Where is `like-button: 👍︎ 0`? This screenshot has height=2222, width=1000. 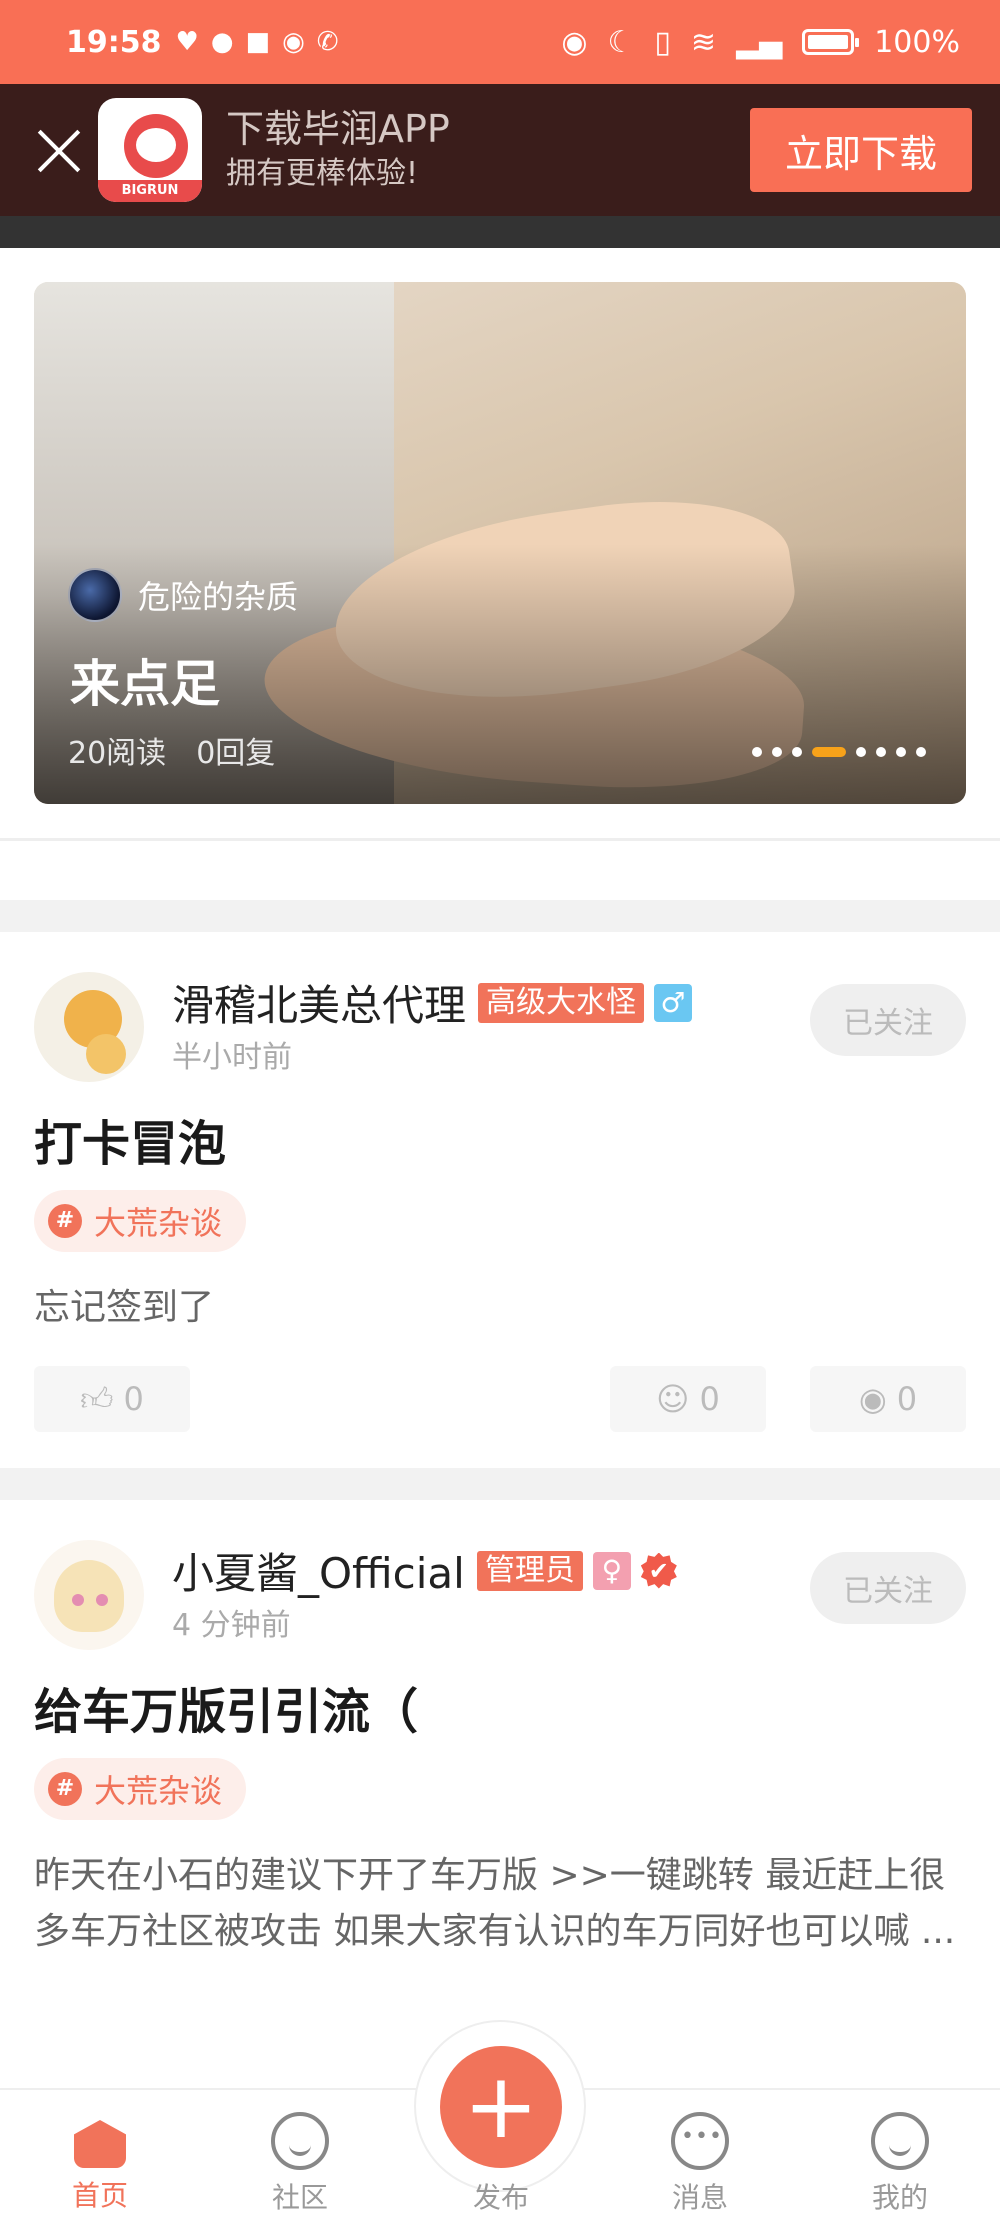
like-button: 👍︎ 0 is located at coordinates (112, 1399).